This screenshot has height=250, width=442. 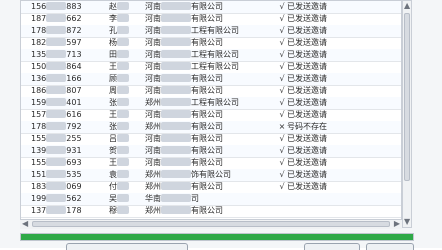 What do you see at coordinates (407, 97) in the screenshot?
I see `vertical-scroll-thumb` at bounding box center [407, 97].